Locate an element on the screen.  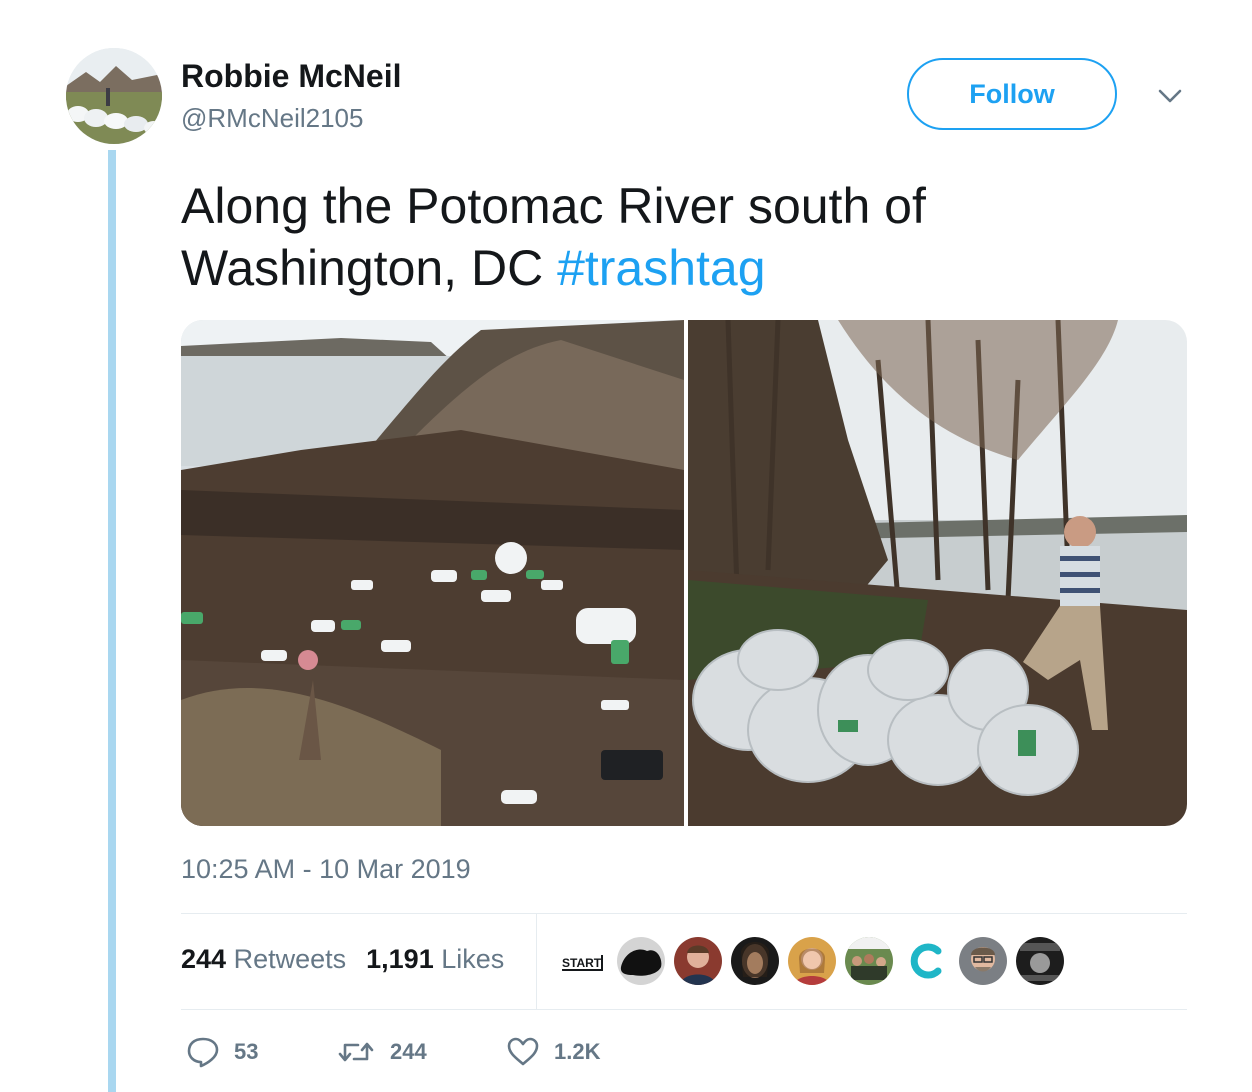
man-avatar-icon is located at coordinates (698, 961).